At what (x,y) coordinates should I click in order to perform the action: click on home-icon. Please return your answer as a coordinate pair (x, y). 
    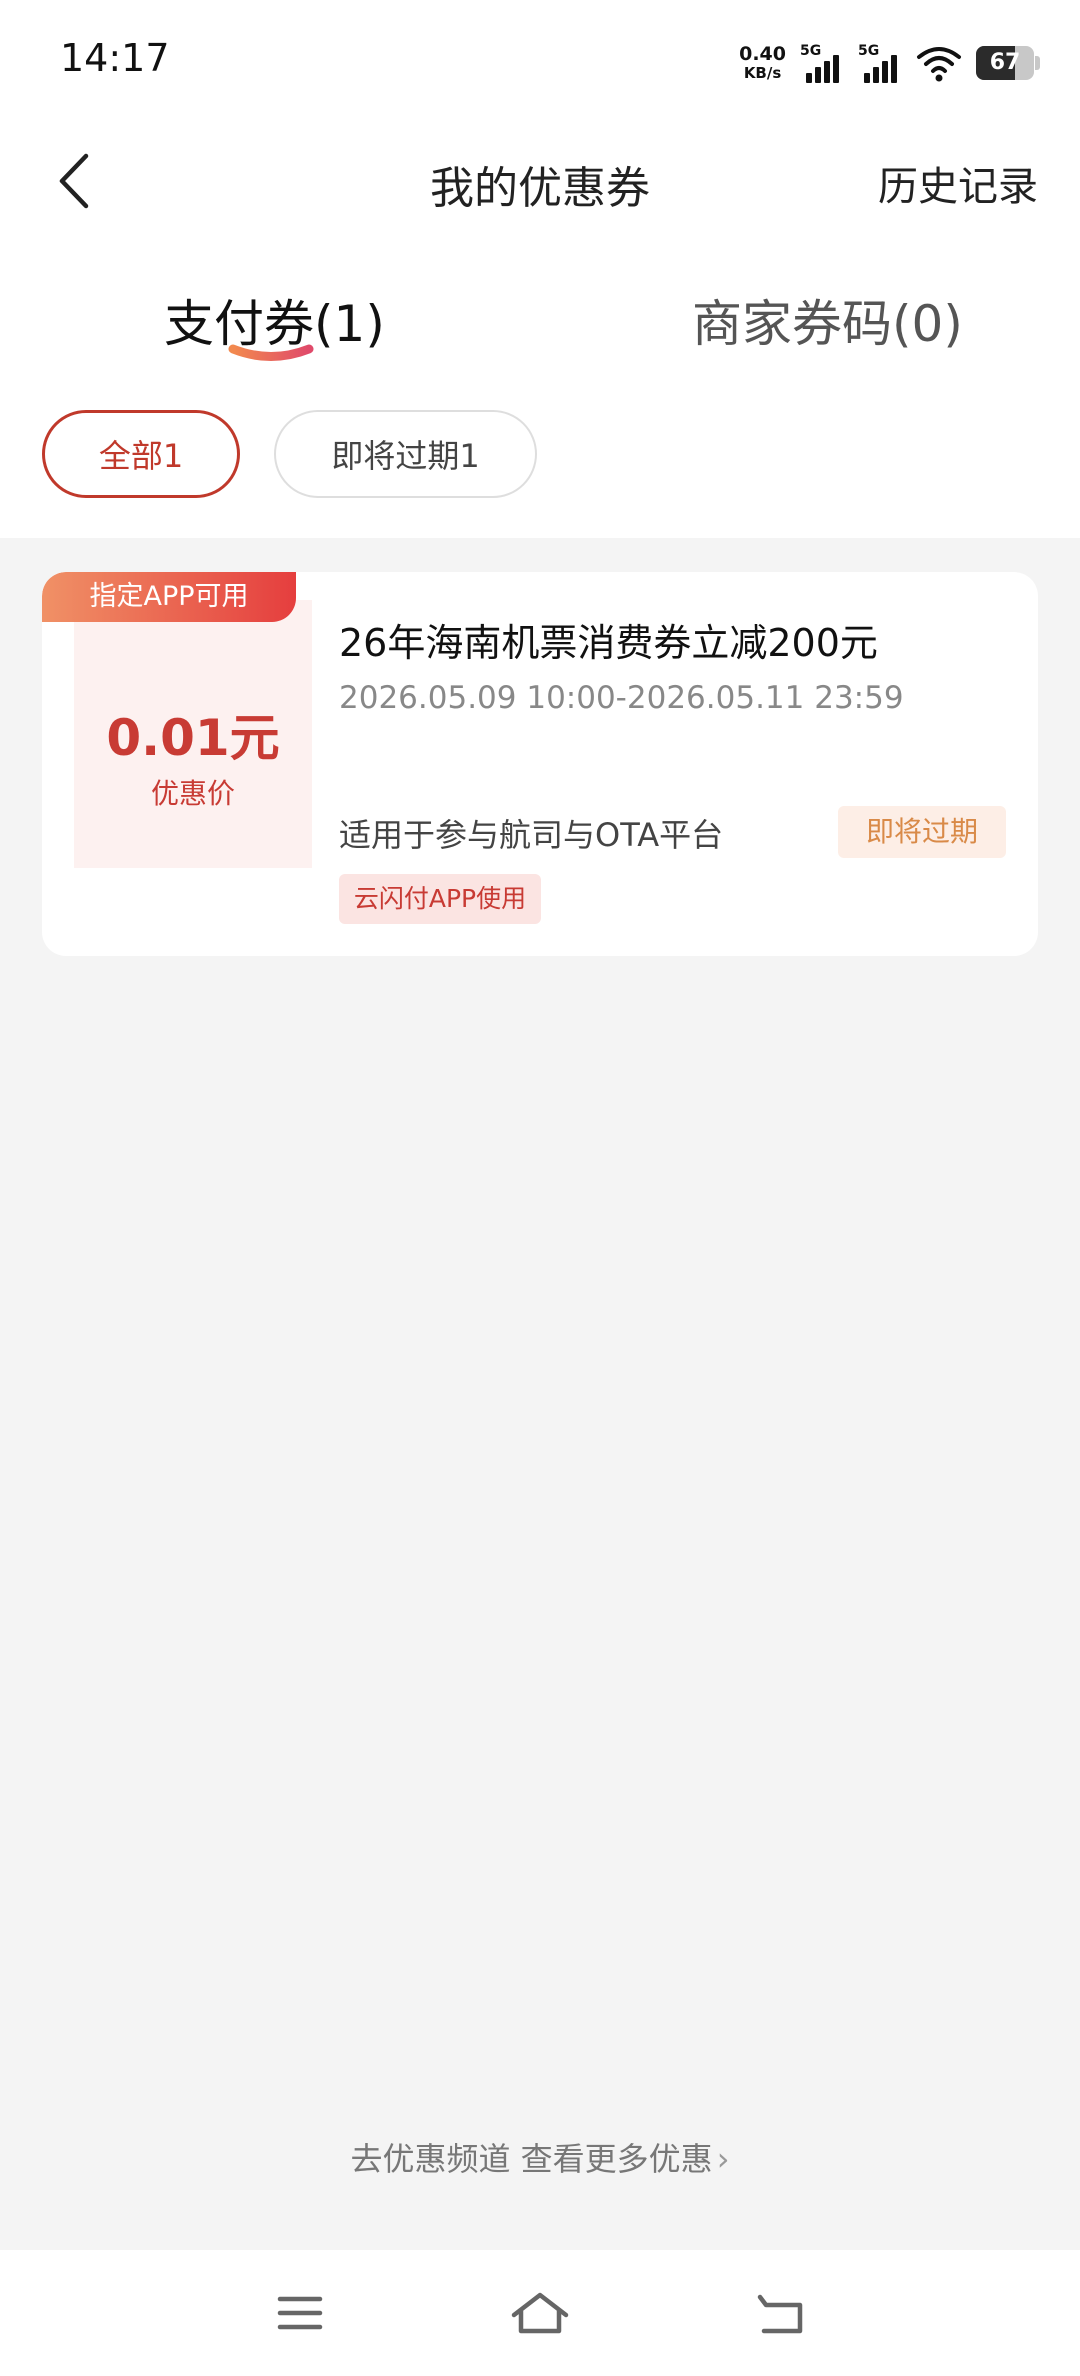
    Looking at the image, I should click on (540, 2313).